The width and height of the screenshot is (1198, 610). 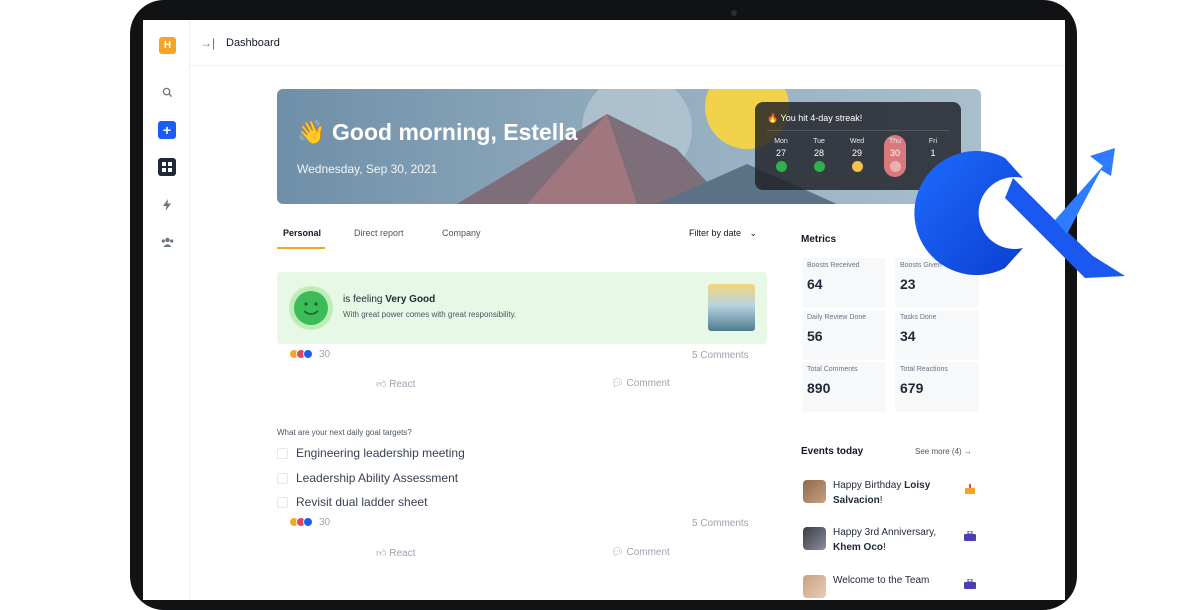 I want to click on streak-day-today: Thu 30, so click(x=895, y=156).